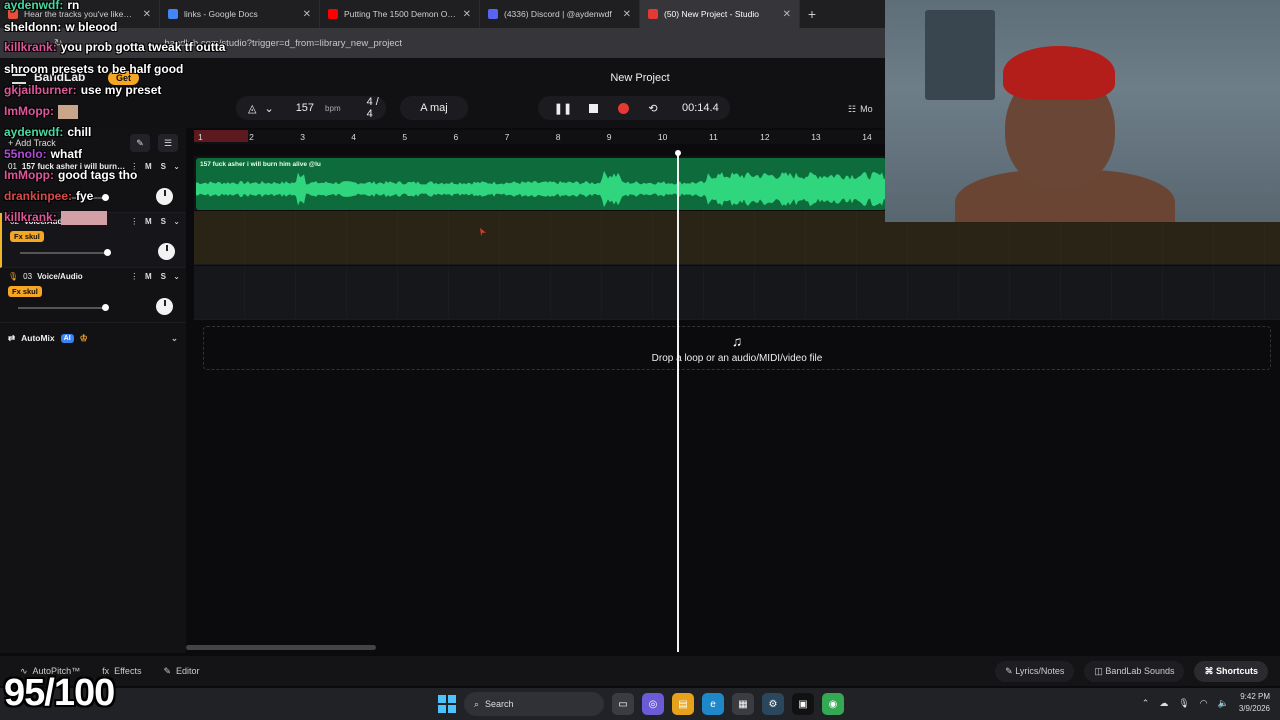  I want to click on stream-score-overlay: 95/100, so click(59, 693).